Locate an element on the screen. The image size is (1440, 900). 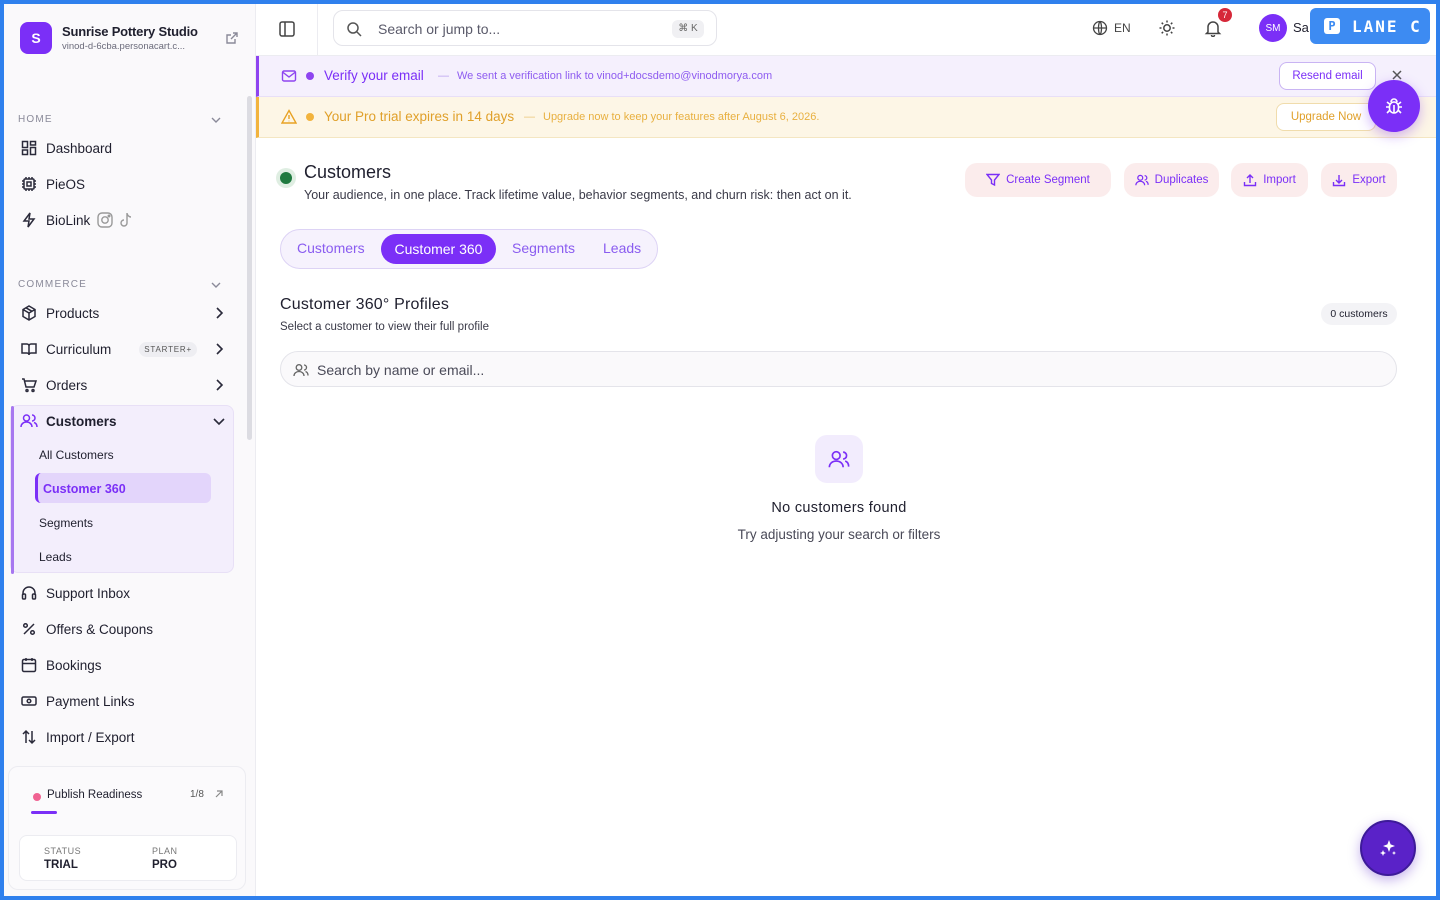
bug-icon is located at coordinates (1394, 106).